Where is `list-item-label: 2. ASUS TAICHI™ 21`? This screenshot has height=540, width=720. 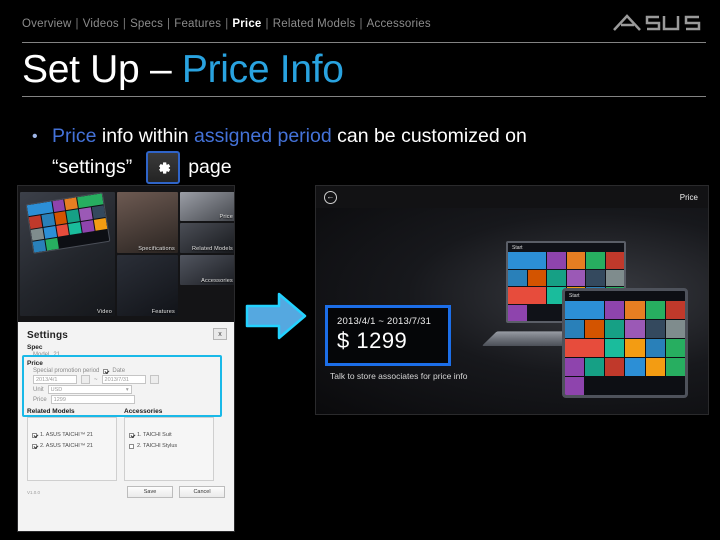 list-item-label: 2. ASUS TAICHI™ 21 is located at coordinates (66, 446).